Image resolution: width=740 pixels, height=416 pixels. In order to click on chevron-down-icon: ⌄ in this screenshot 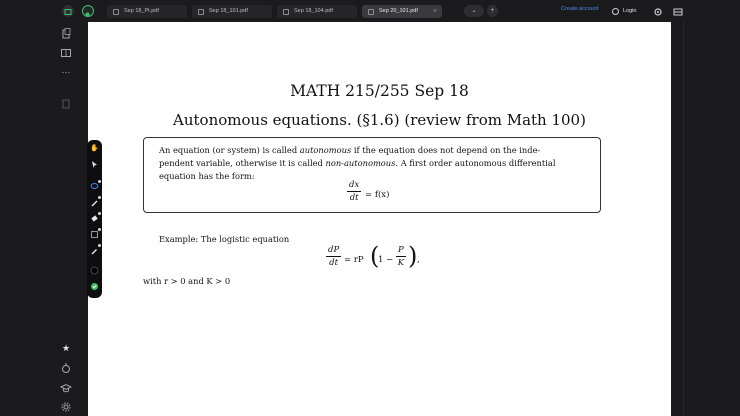, I will do `click(474, 11)`.